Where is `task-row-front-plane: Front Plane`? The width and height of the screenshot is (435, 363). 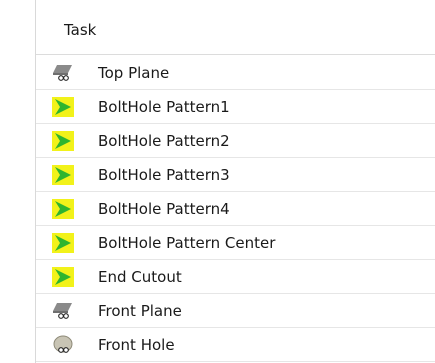 task-row-front-plane: Front Plane is located at coordinates (235, 311).